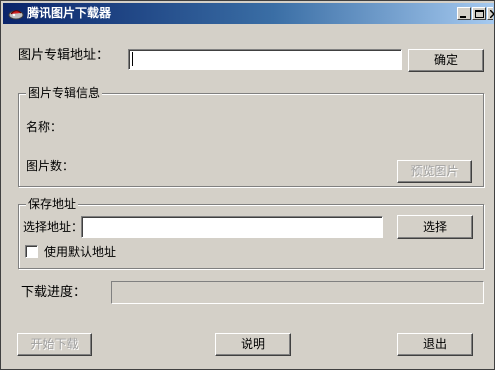 The width and height of the screenshot is (497, 372). What do you see at coordinates (69, 13) in the screenshot?
I see `window-title: 腾讯图片下载器` at bounding box center [69, 13].